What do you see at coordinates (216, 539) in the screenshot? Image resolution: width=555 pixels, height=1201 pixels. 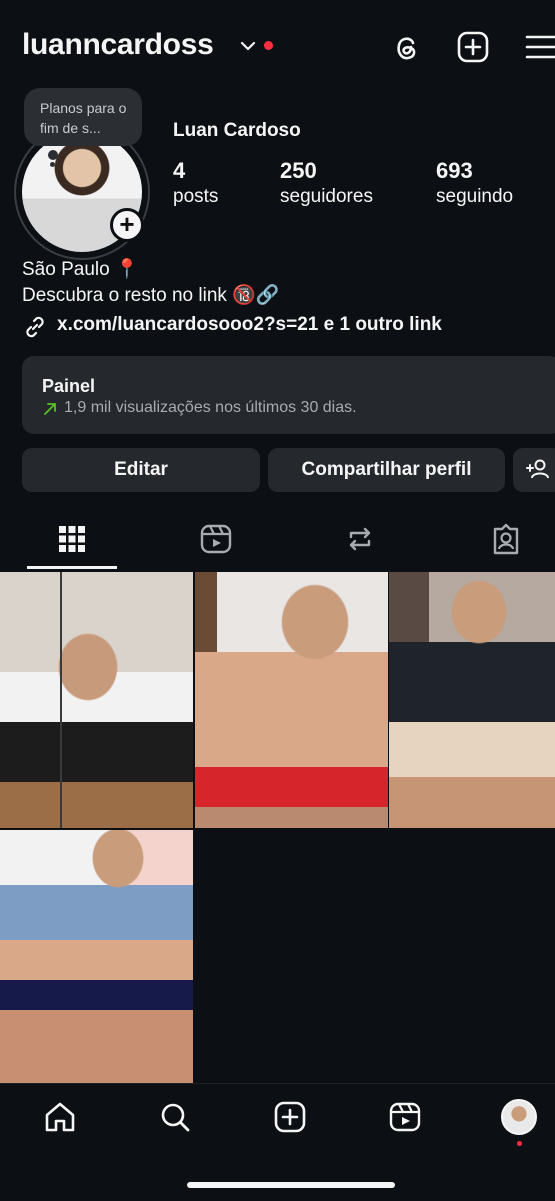 I see `reels-icon` at bounding box center [216, 539].